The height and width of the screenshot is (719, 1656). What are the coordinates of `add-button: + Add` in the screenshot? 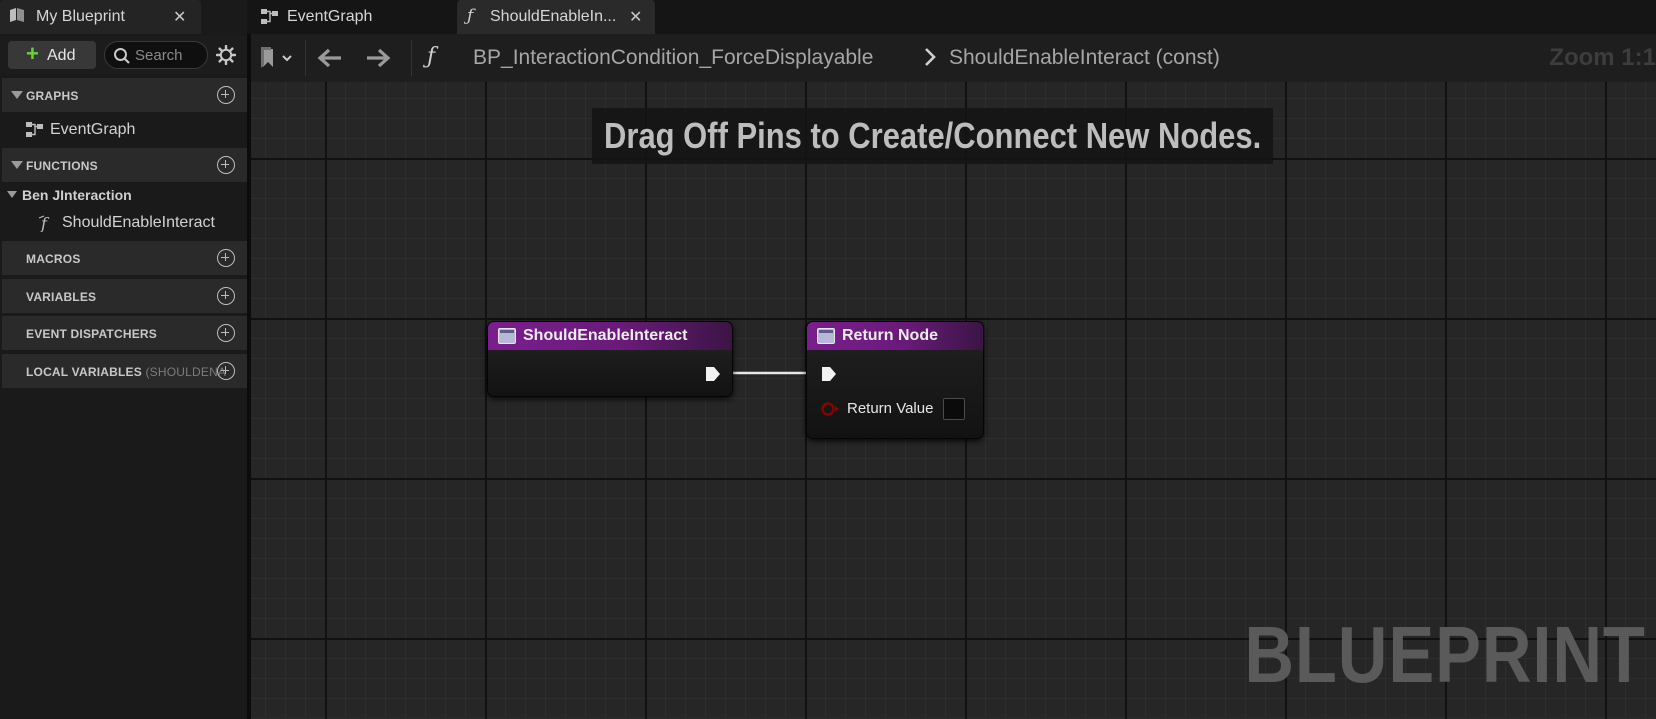 It's located at (52, 55).